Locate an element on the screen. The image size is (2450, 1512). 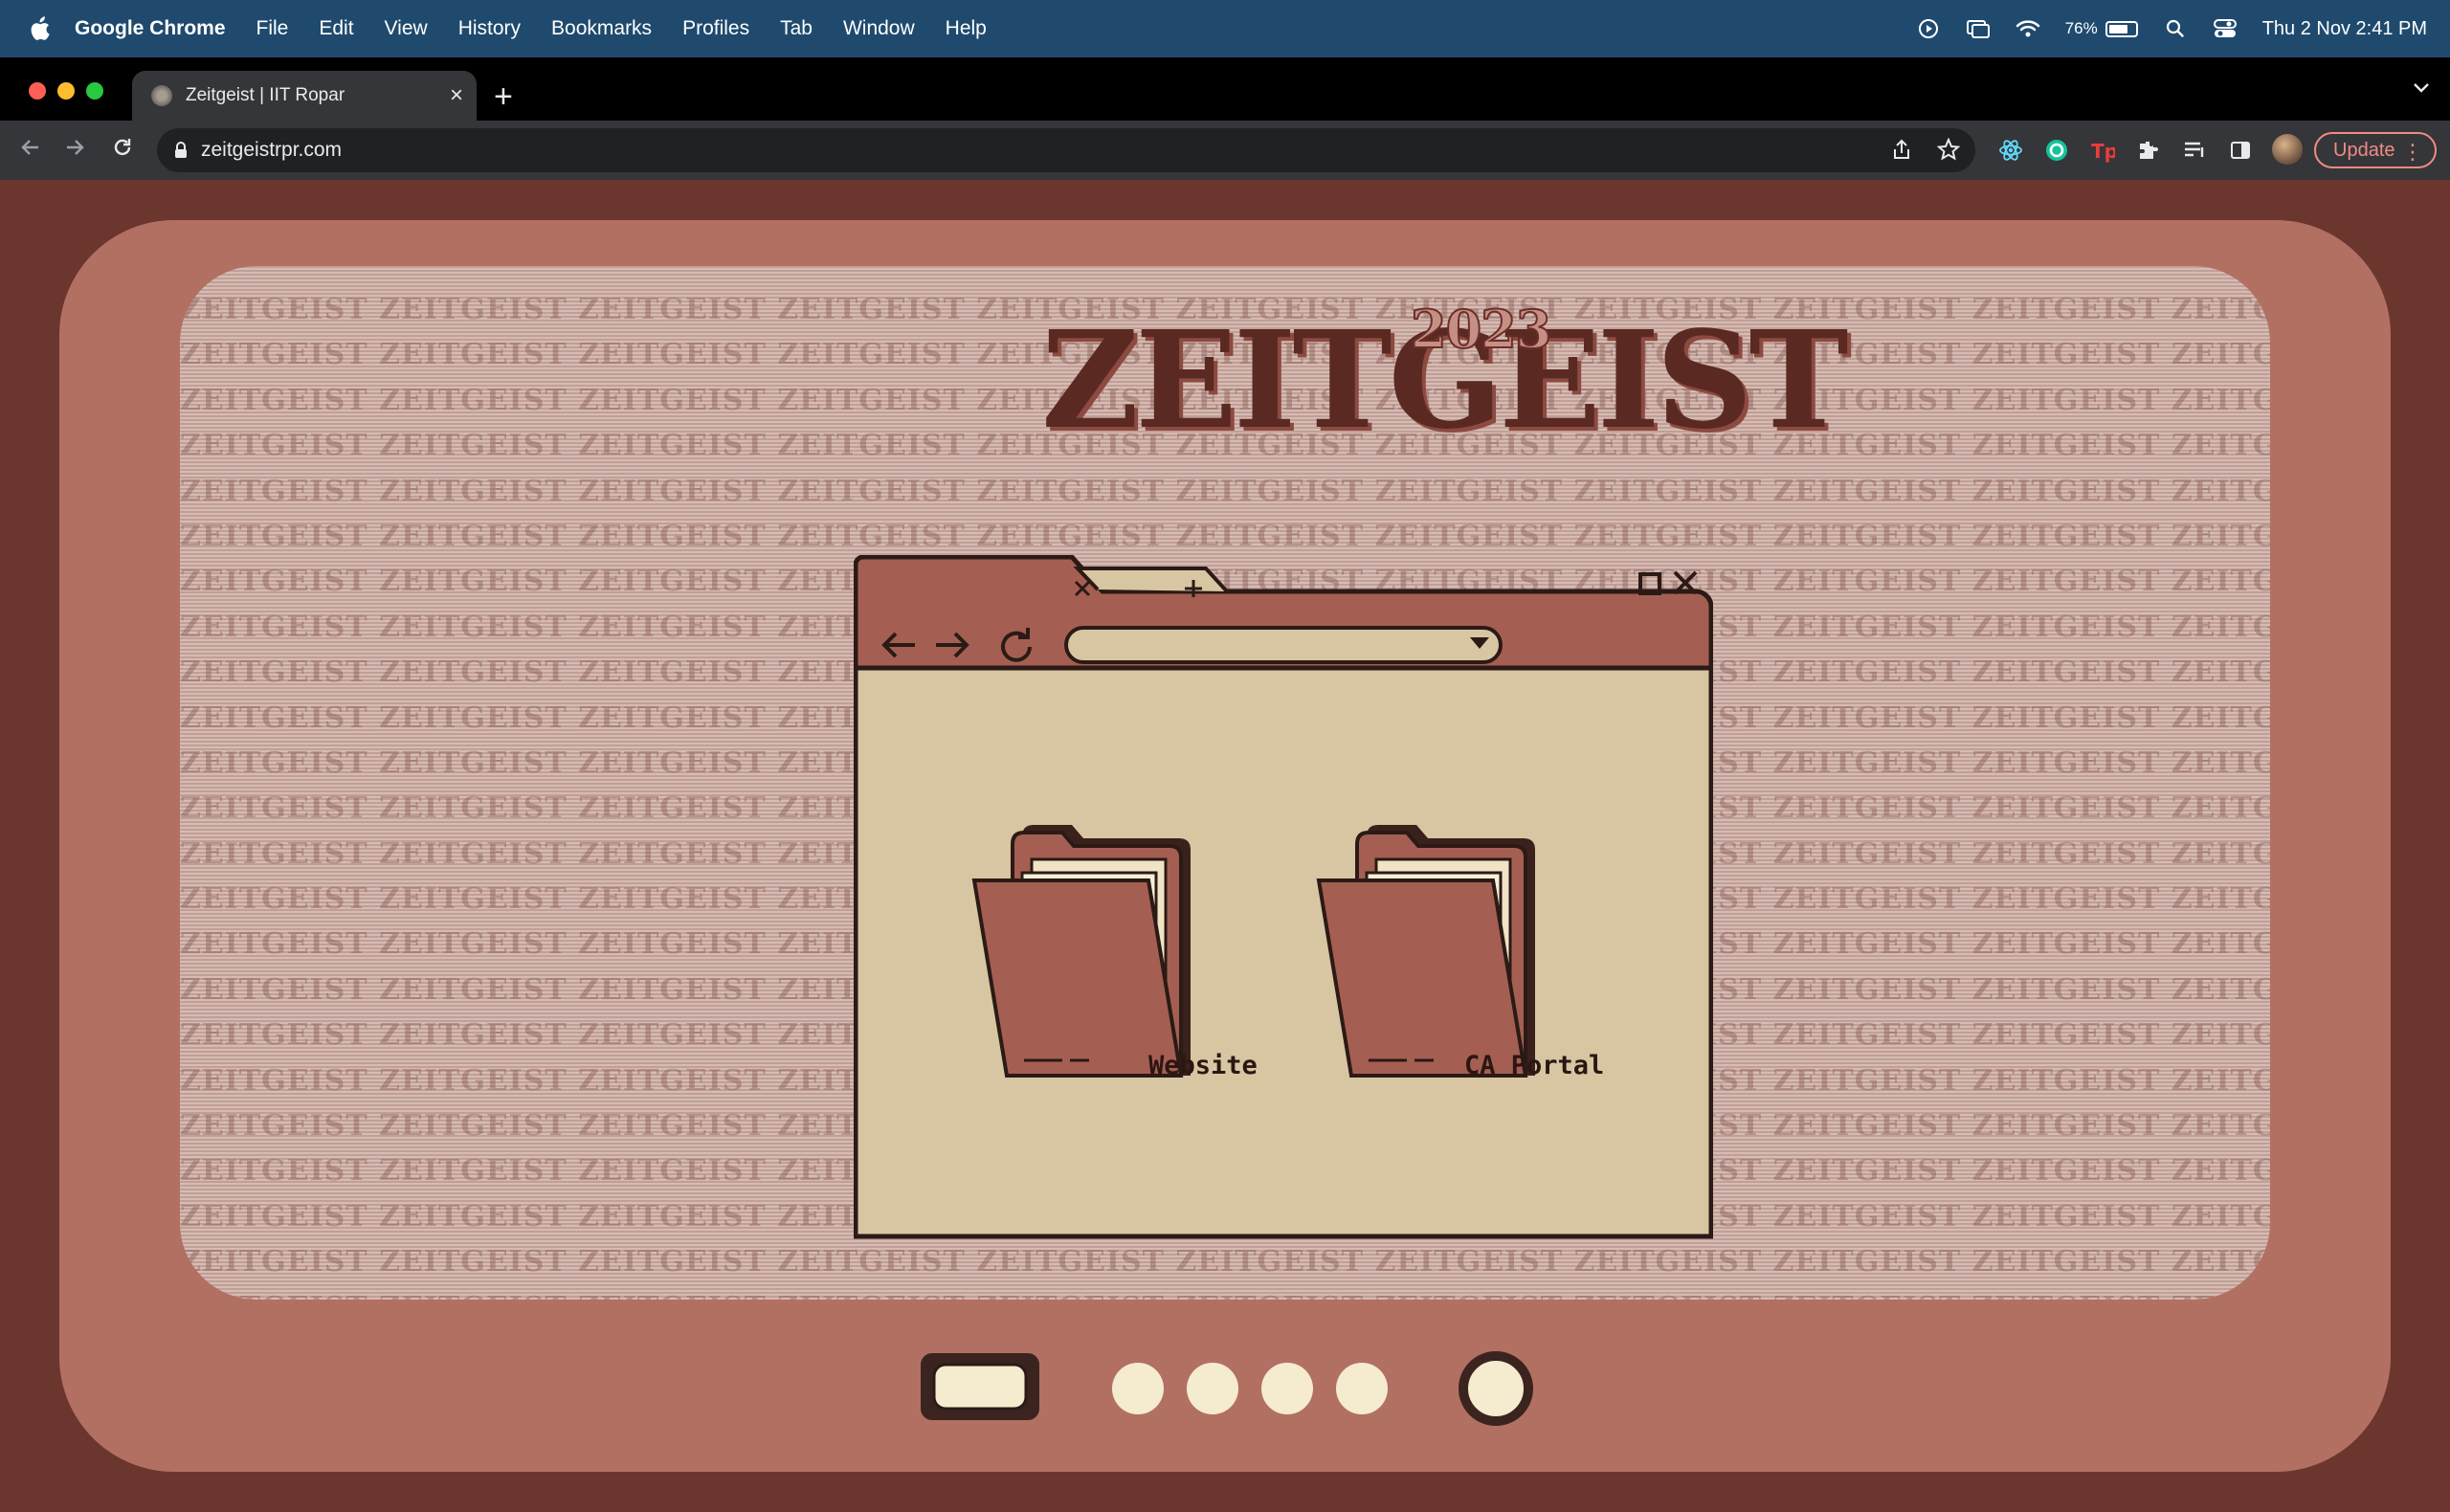
spotlight-search-icon is located at coordinates (2176, 28).